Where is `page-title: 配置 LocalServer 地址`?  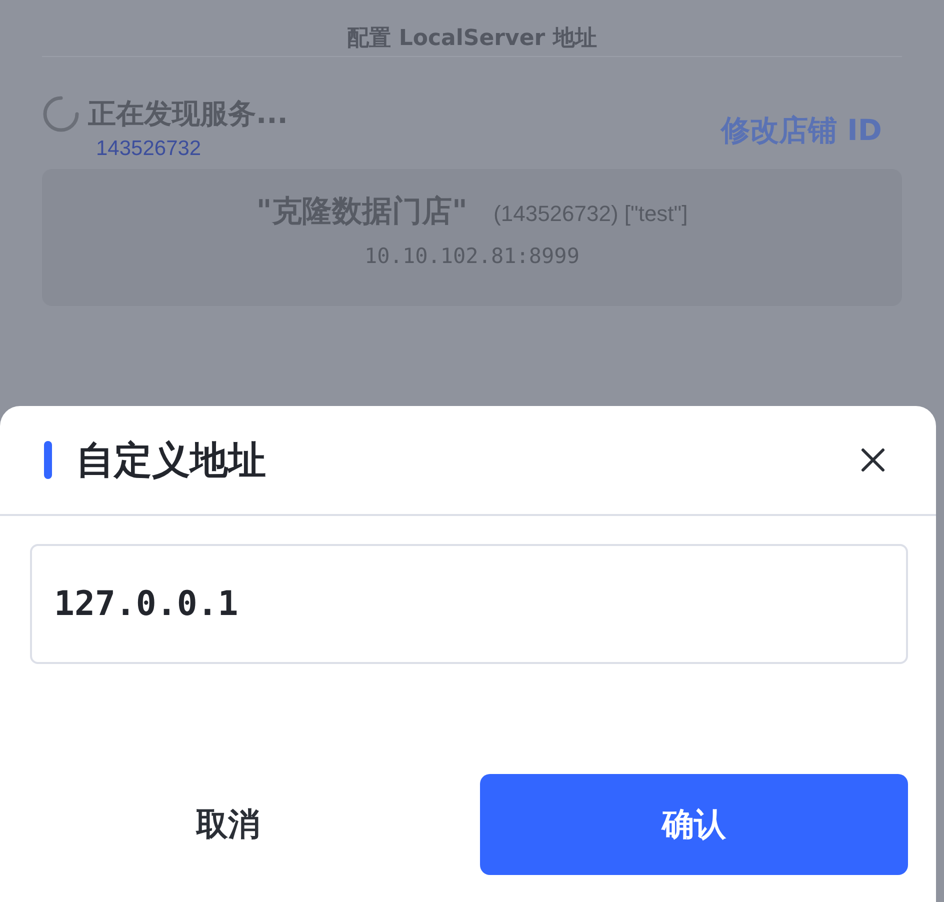 page-title: 配置 LocalServer 地址 is located at coordinates (472, 39).